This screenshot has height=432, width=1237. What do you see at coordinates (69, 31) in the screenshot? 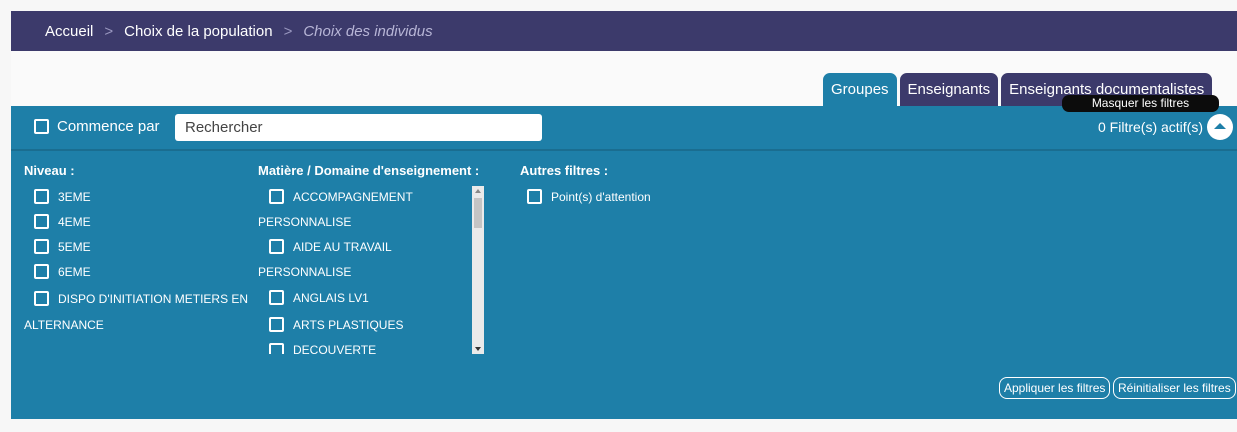
I see `breadcrumb-home-link: Accueil` at bounding box center [69, 31].